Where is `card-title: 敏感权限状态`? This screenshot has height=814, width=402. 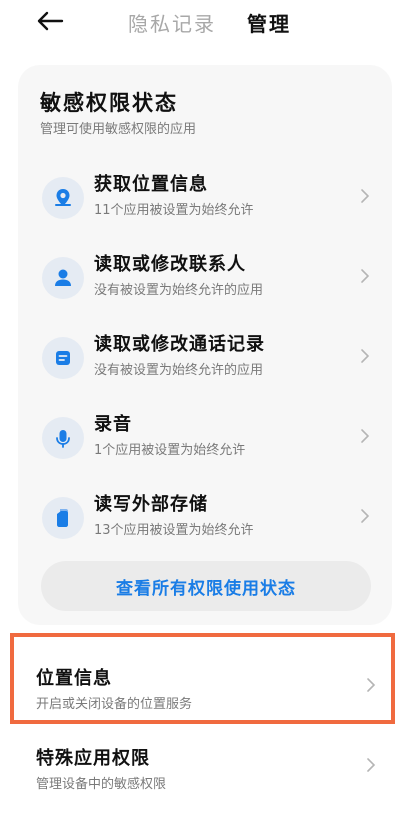
card-title: 敏感权限状态 is located at coordinates (109, 103).